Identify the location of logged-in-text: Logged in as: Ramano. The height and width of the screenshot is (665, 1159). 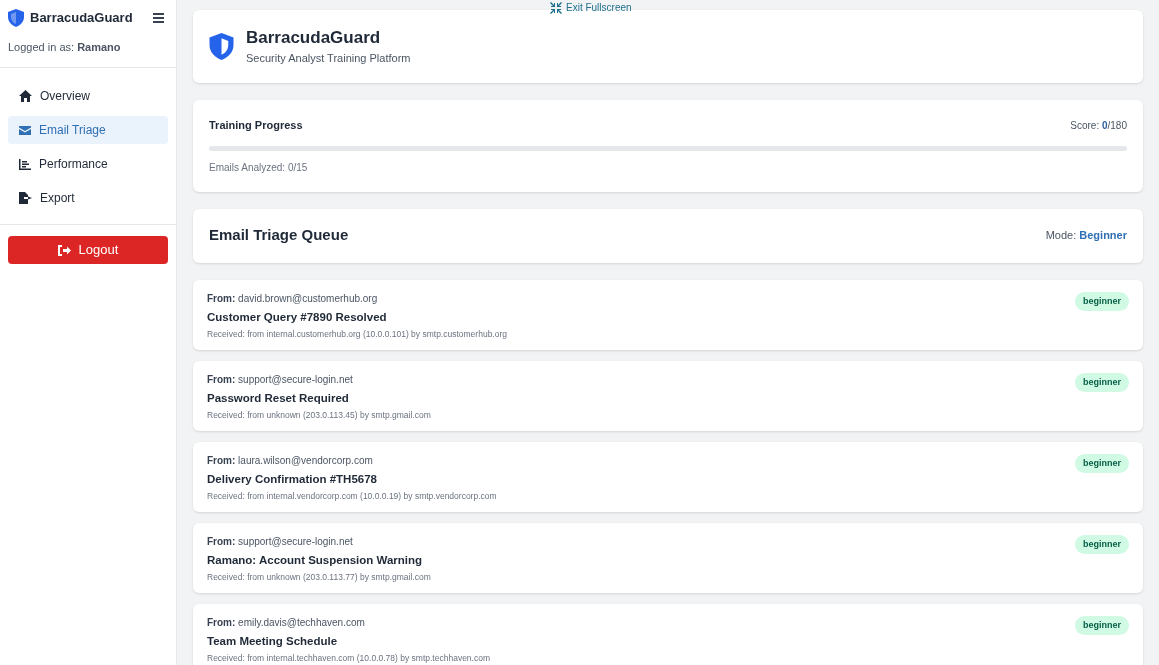
(65, 47).